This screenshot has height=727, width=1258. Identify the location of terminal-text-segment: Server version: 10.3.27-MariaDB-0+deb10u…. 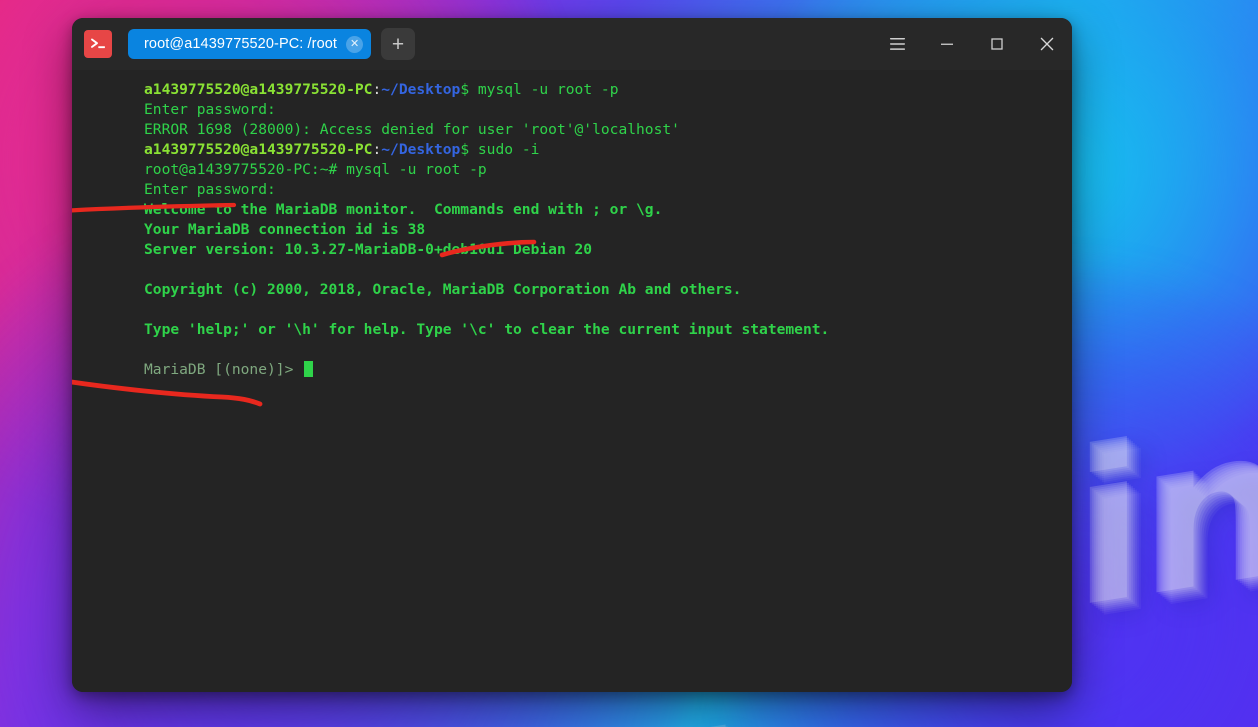
(368, 249).